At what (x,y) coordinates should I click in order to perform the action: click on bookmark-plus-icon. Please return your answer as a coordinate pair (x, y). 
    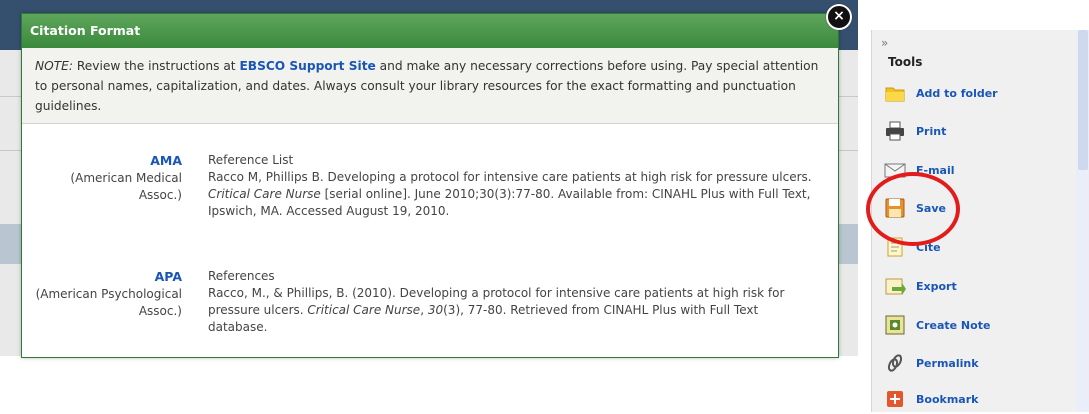
    Looking at the image, I should click on (895, 399).